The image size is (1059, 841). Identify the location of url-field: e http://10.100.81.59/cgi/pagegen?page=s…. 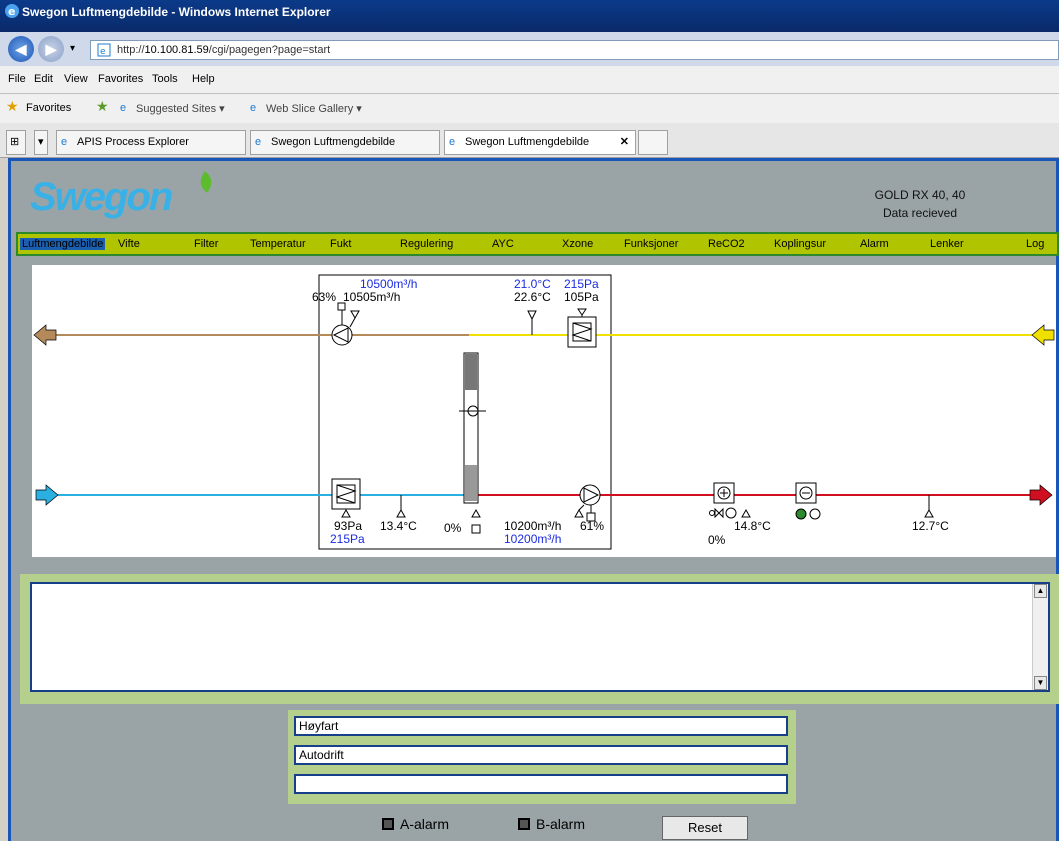
(574, 50).